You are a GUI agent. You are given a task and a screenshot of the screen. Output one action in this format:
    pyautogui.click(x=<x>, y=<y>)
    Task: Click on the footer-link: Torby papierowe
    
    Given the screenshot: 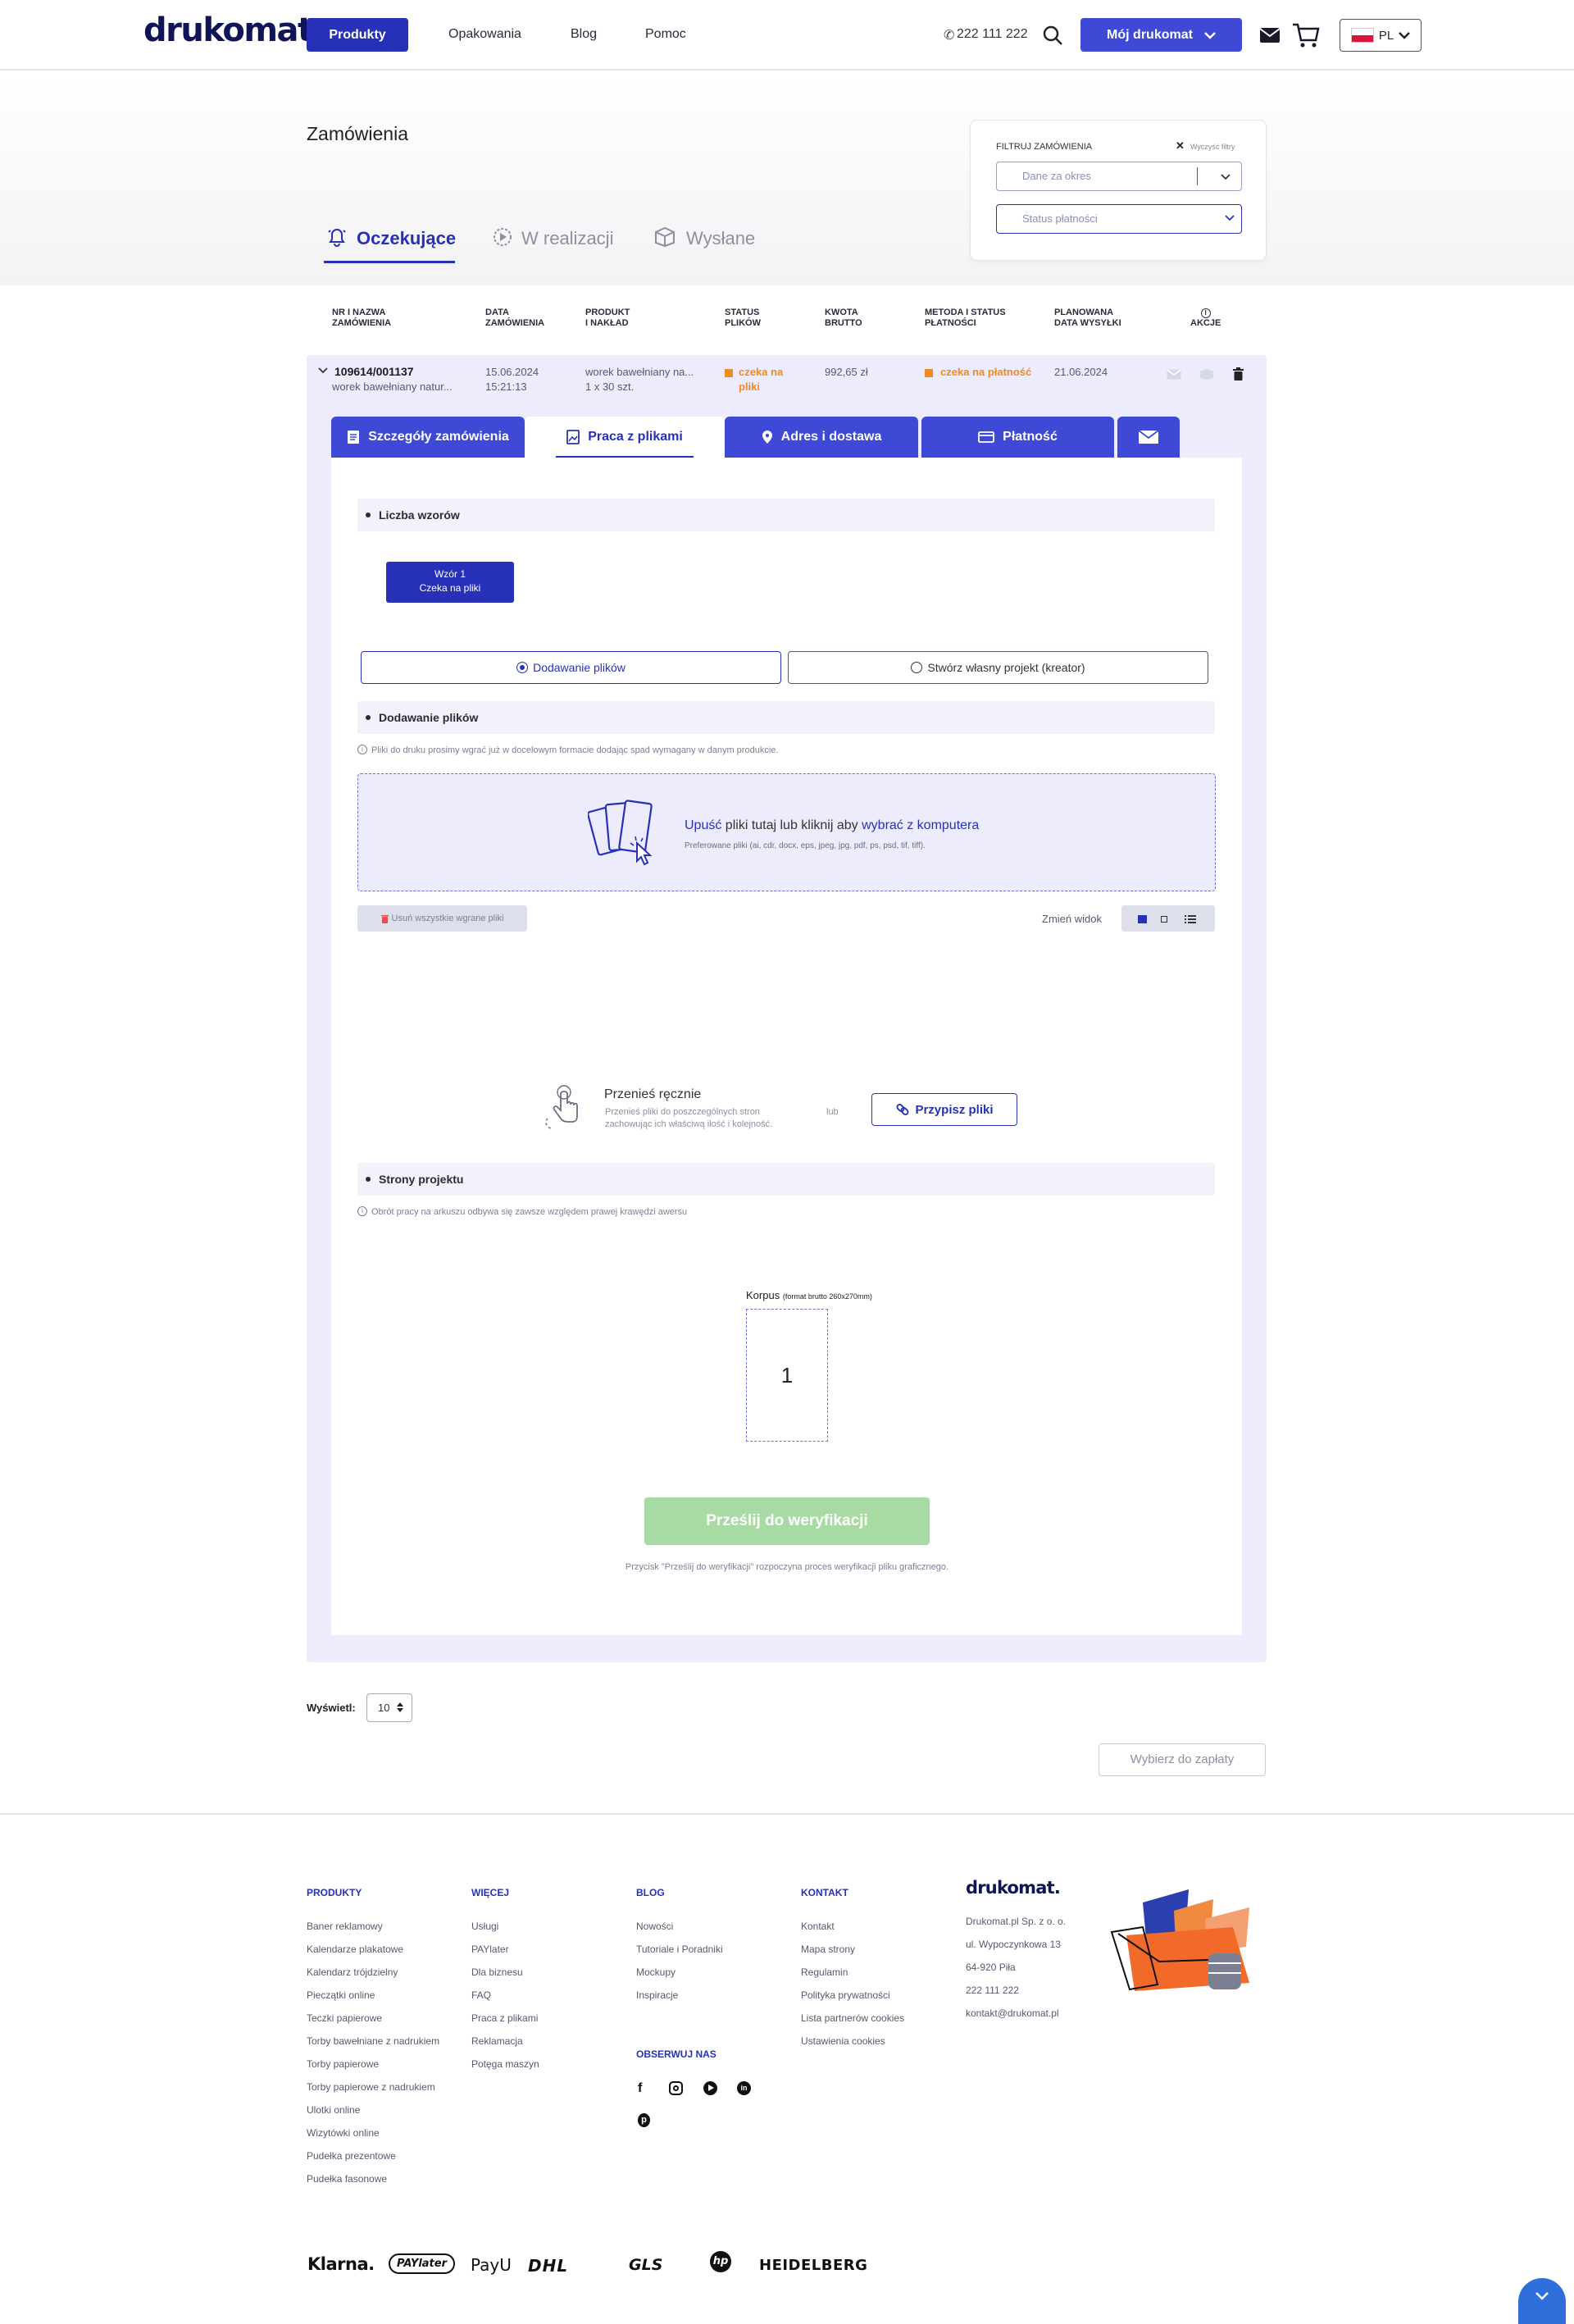 What is the action you would take?
    pyautogui.click(x=343, y=2064)
    